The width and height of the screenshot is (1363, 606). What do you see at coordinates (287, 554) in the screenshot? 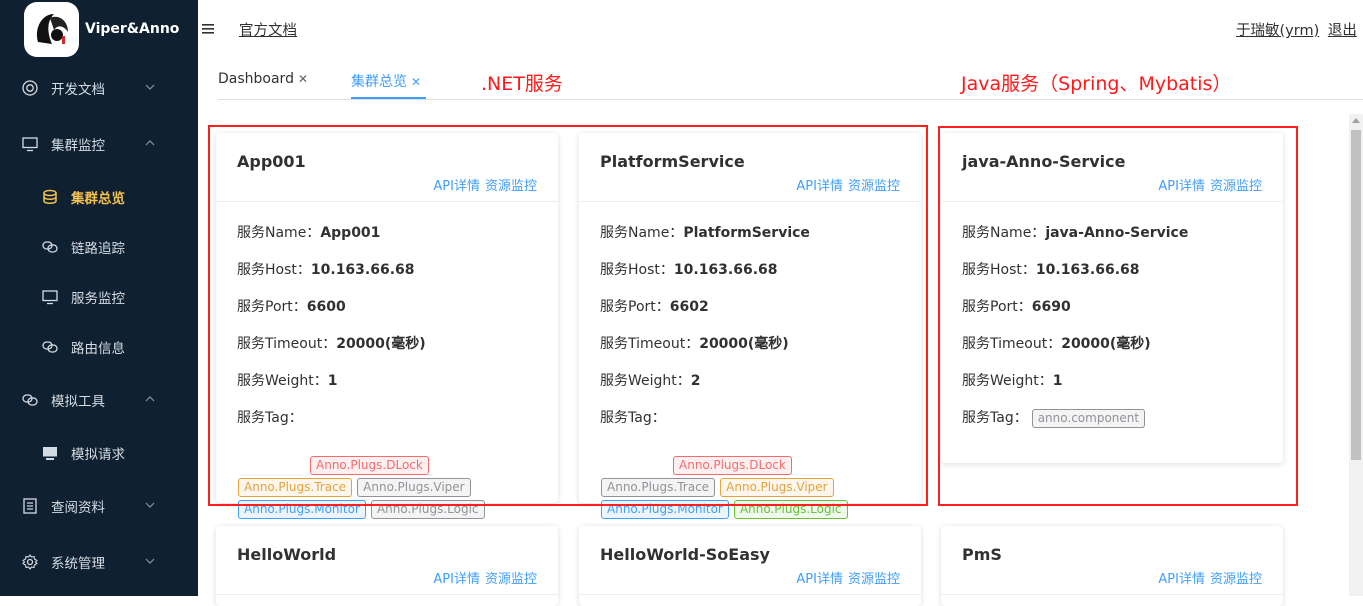
I see `service-title: HelloWorld` at bounding box center [287, 554].